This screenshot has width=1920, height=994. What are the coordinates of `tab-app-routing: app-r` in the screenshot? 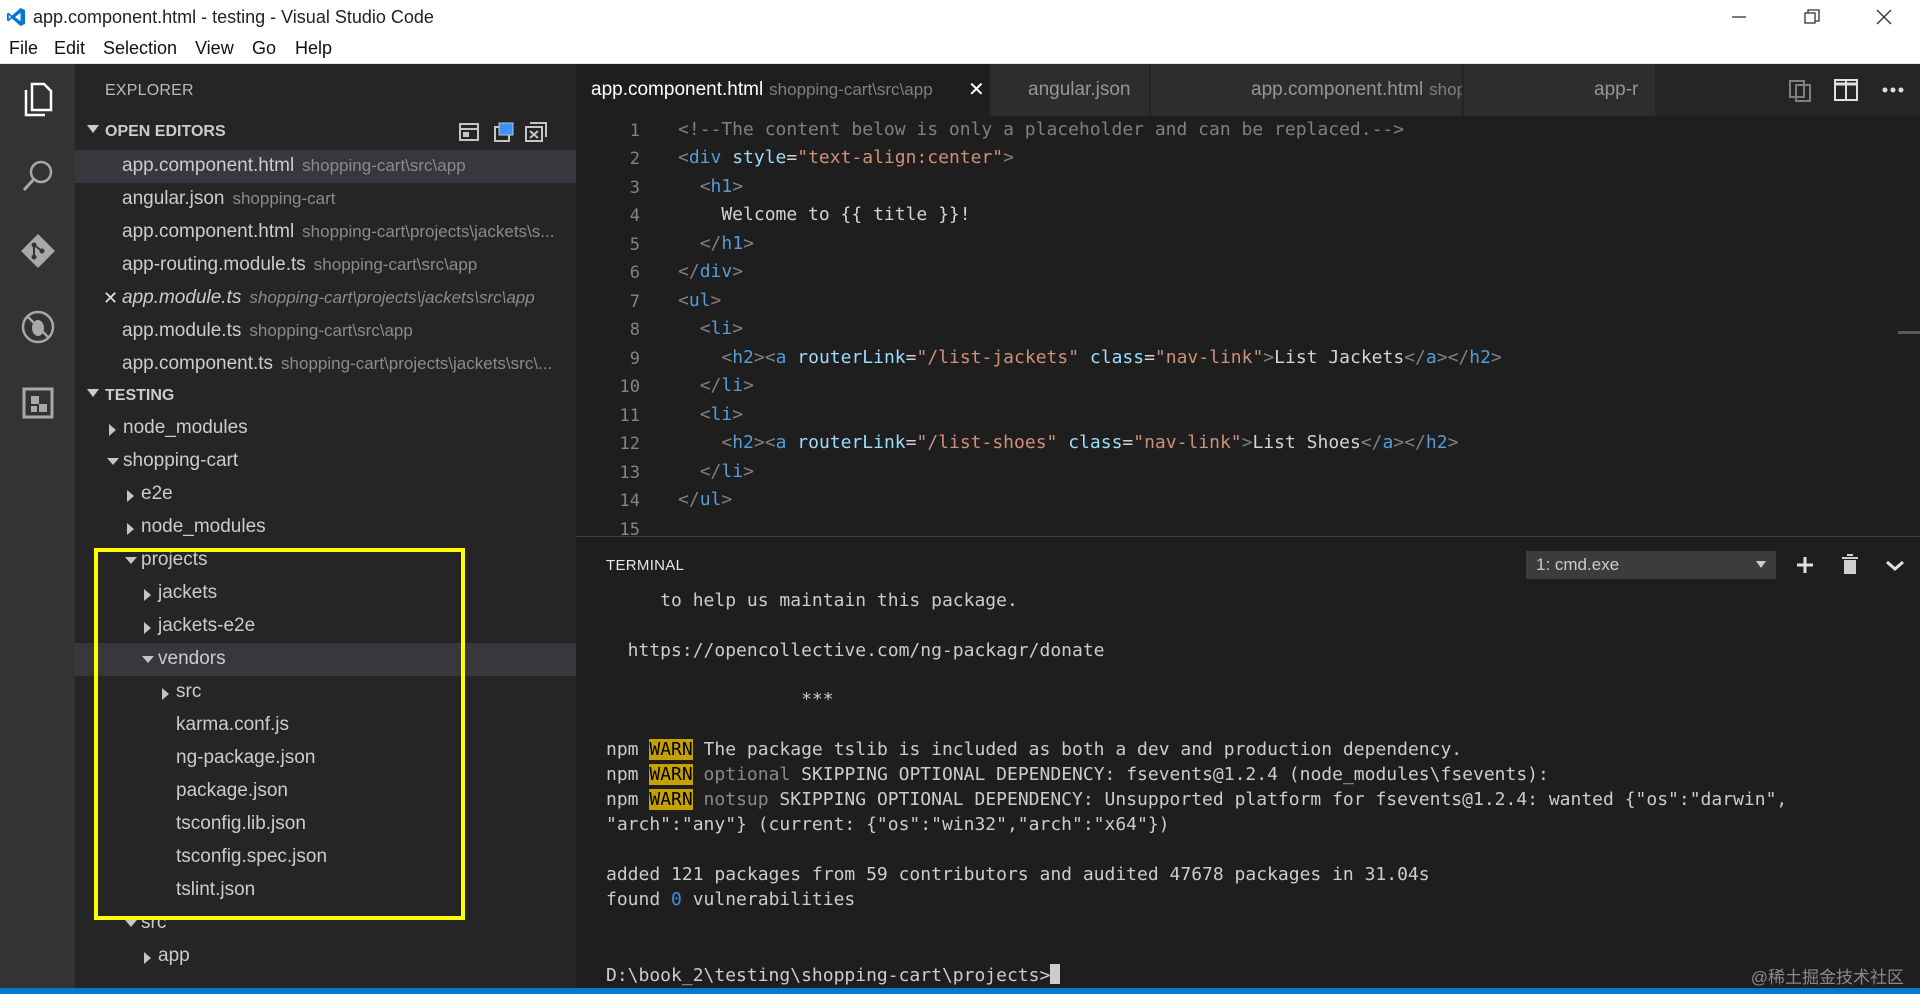 It's located at (1560, 90).